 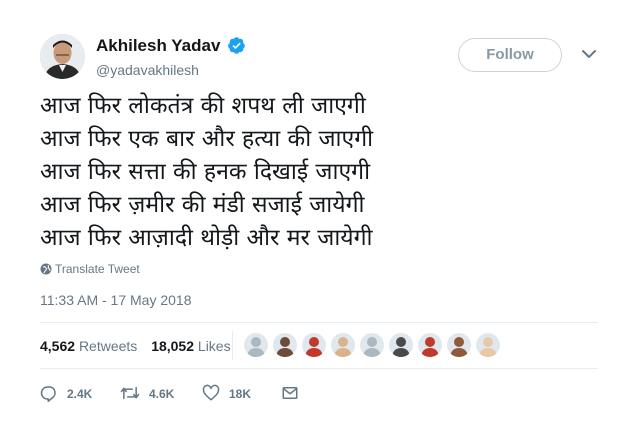 What do you see at coordinates (589, 54) in the screenshot?
I see `chevron-down-icon` at bounding box center [589, 54].